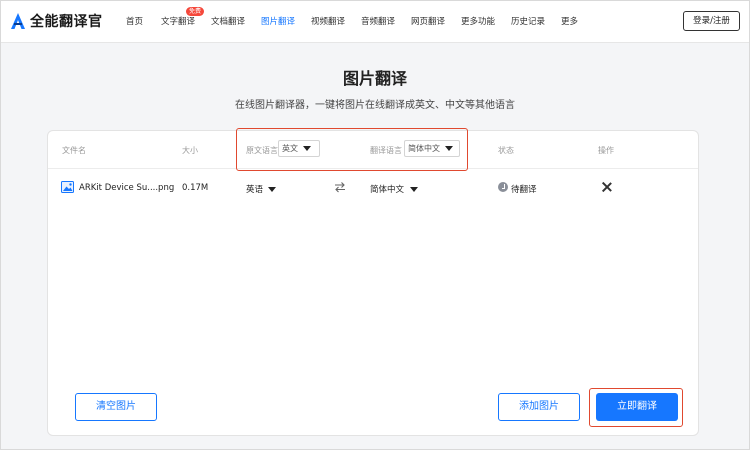  What do you see at coordinates (607, 187) in the screenshot?
I see `close-icon` at bounding box center [607, 187].